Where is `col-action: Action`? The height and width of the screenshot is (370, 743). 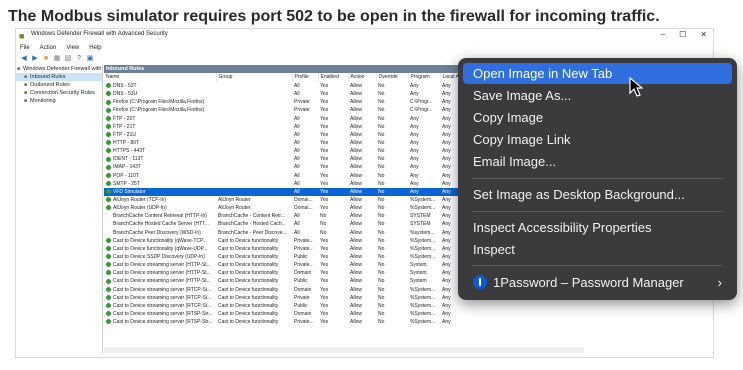
col-action: Action is located at coordinates (362, 77).